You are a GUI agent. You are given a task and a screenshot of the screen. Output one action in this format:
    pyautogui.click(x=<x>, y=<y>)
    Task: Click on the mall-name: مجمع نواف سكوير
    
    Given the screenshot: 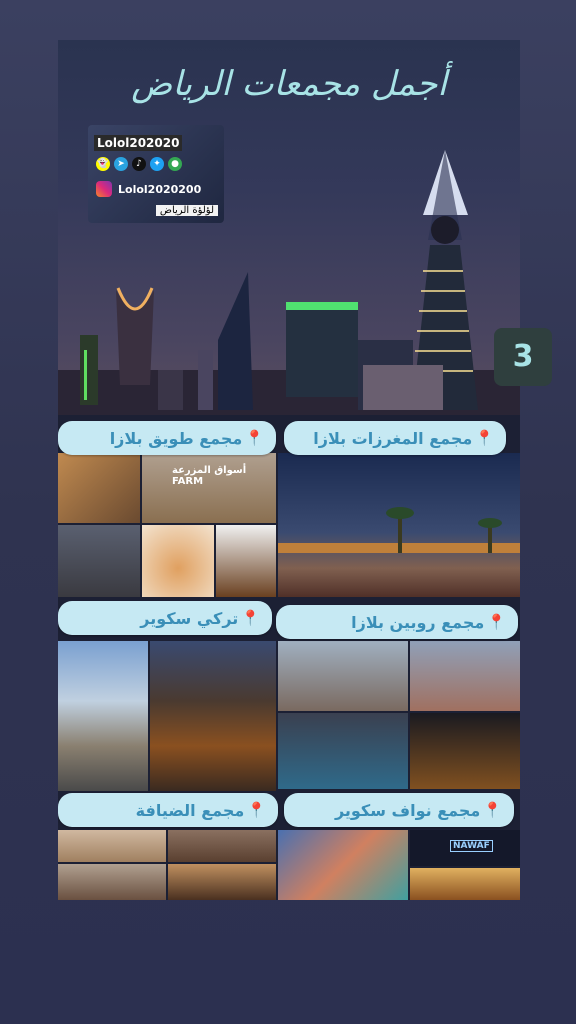 What is the action you would take?
    pyautogui.click(x=407, y=810)
    